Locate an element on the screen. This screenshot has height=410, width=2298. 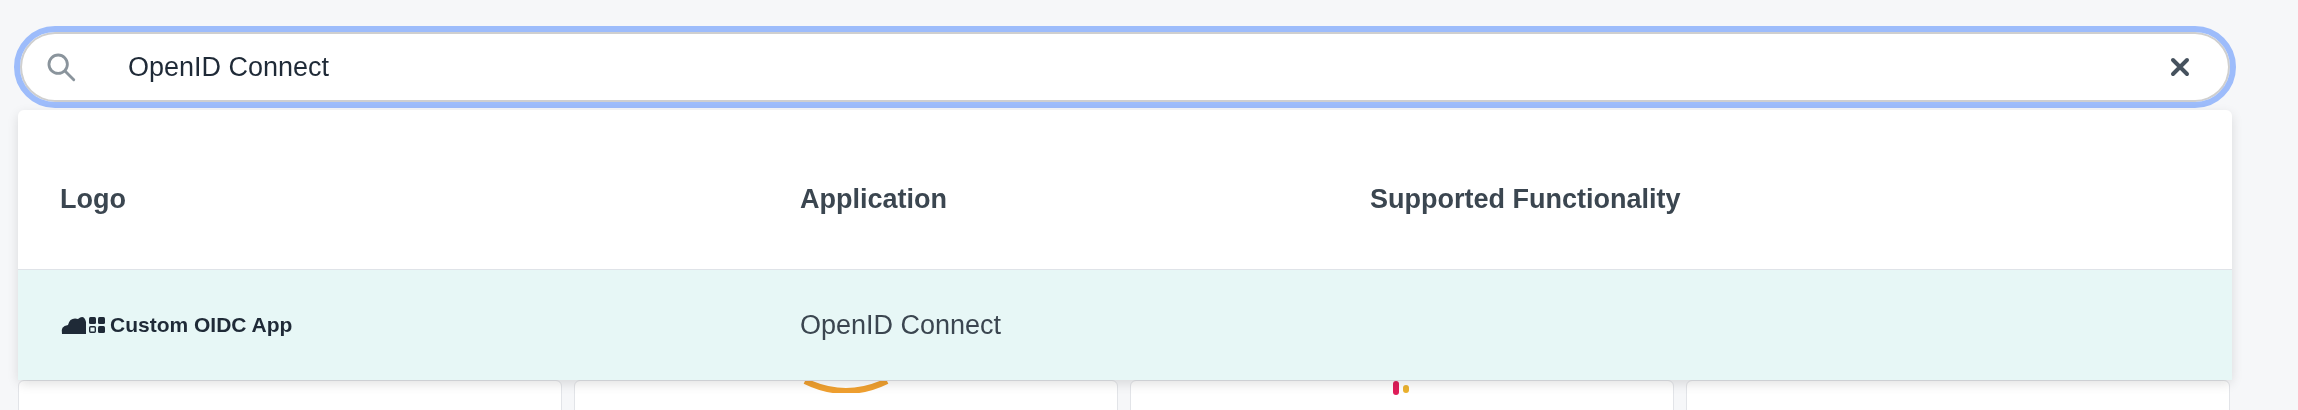
column-header: Logo is located at coordinates (93, 200).